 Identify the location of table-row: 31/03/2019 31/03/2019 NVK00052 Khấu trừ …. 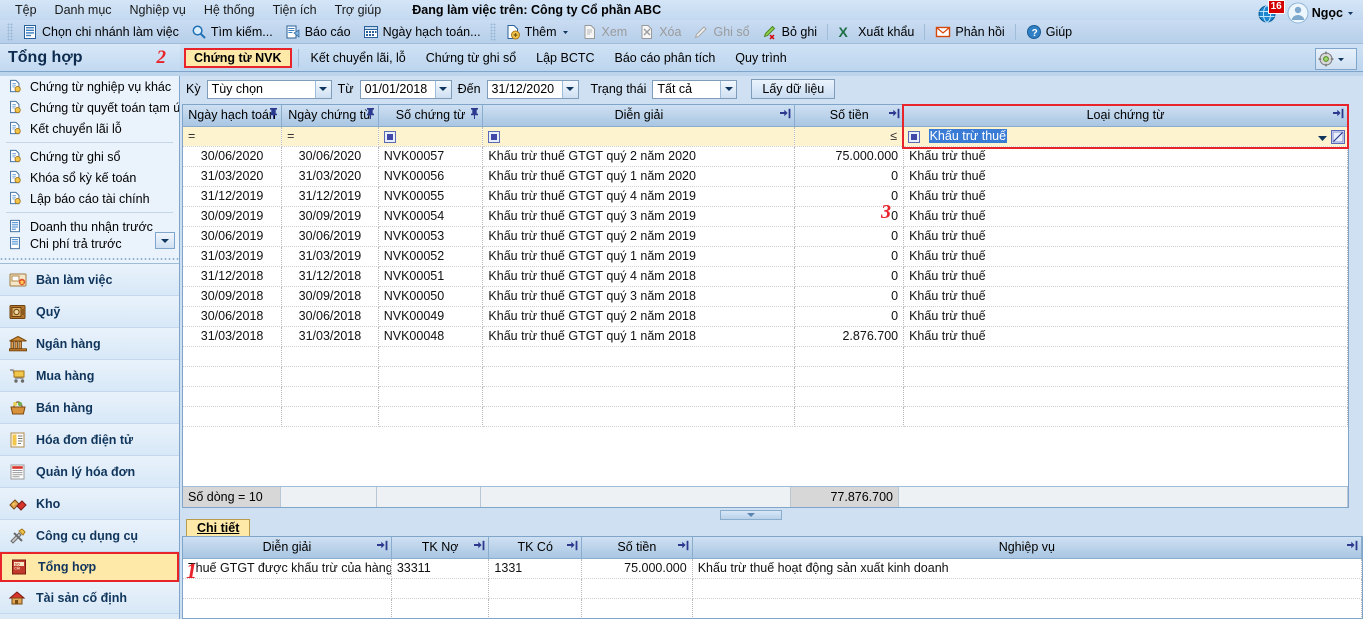
(765, 256).